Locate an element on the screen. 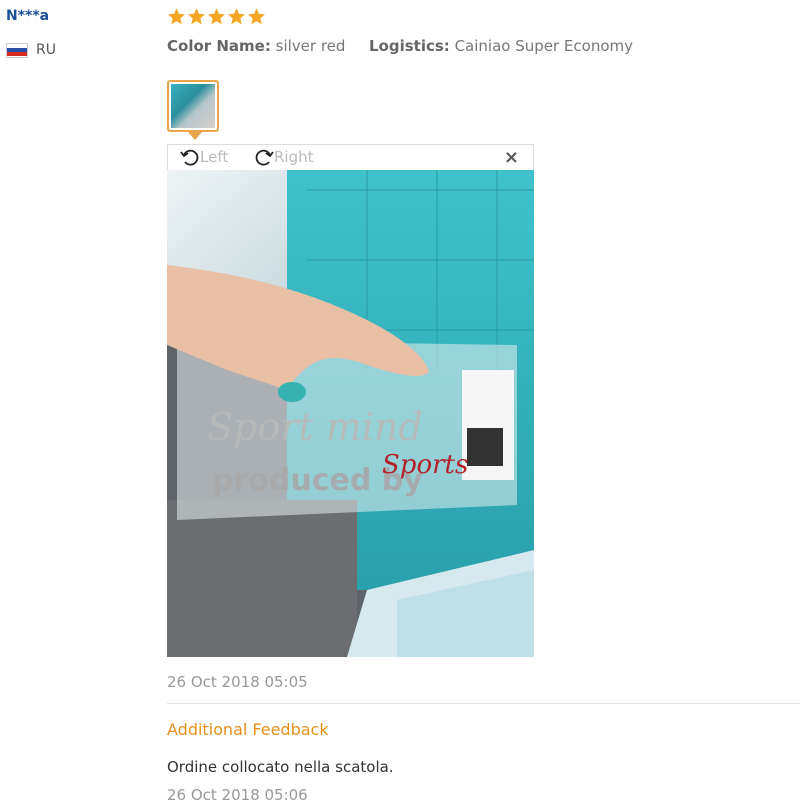 This screenshot has height=804, width=800. rating-stars is located at coordinates (216, 16).